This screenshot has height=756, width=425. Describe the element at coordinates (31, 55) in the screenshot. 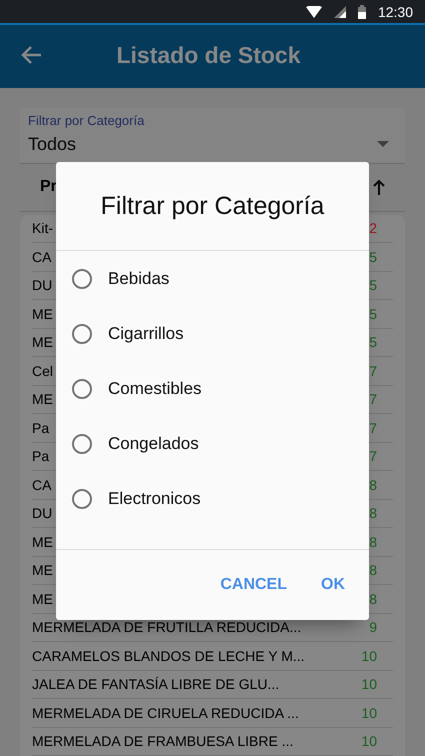

I see `back-arrow-icon` at that location.